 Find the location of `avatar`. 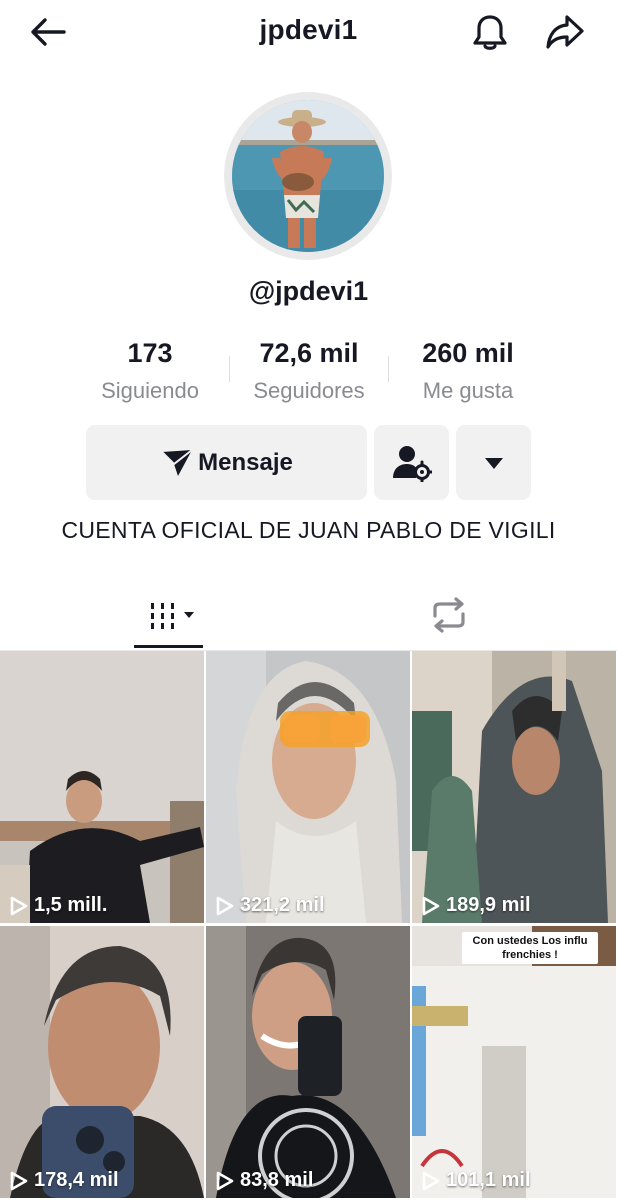

avatar is located at coordinates (308, 176).